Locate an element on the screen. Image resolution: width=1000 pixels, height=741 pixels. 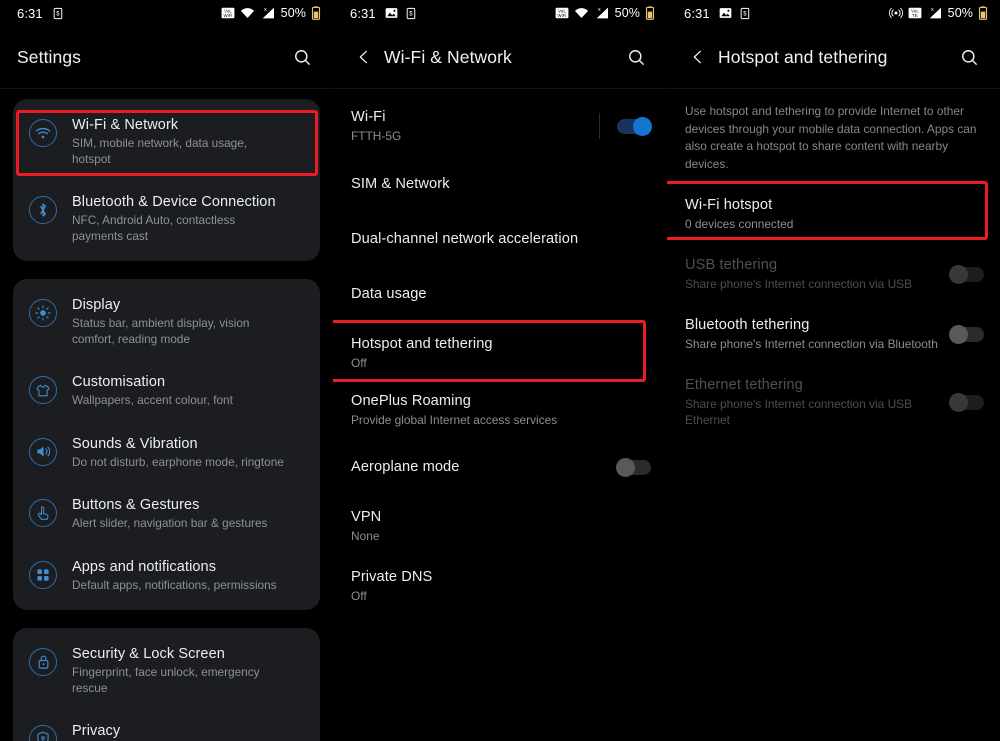
list-item-aeroplane-mode: Aeroplane mode is located at coordinates (500, 467).